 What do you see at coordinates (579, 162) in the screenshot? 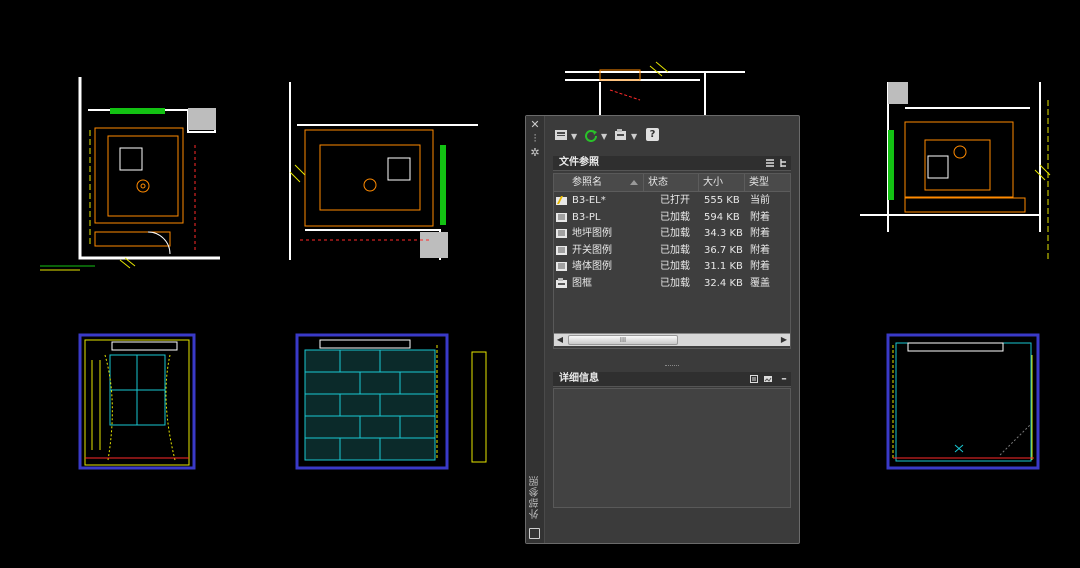
I see `file-references-title: 文件参照` at bounding box center [579, 162].